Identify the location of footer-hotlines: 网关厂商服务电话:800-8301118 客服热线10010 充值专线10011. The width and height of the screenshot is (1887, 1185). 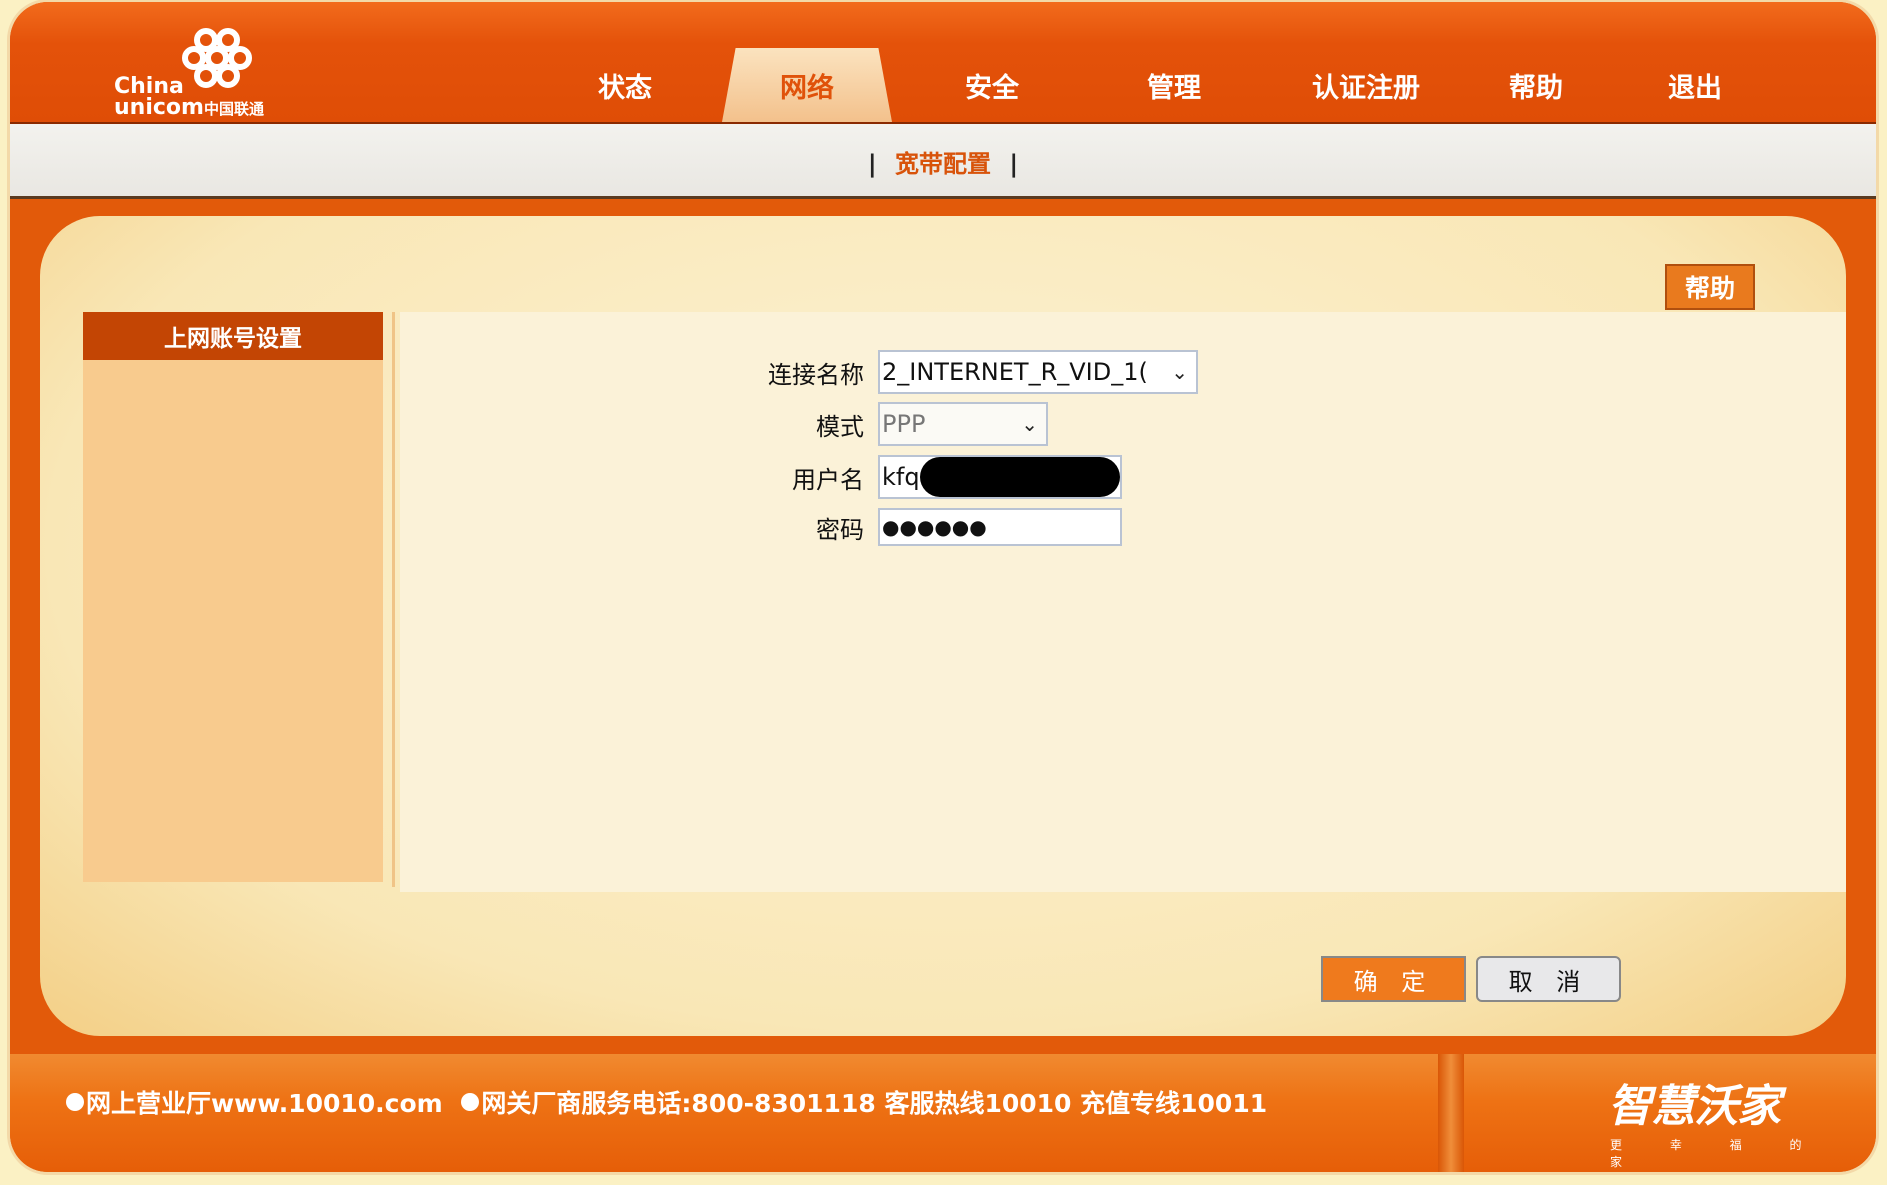
(874, 1103).